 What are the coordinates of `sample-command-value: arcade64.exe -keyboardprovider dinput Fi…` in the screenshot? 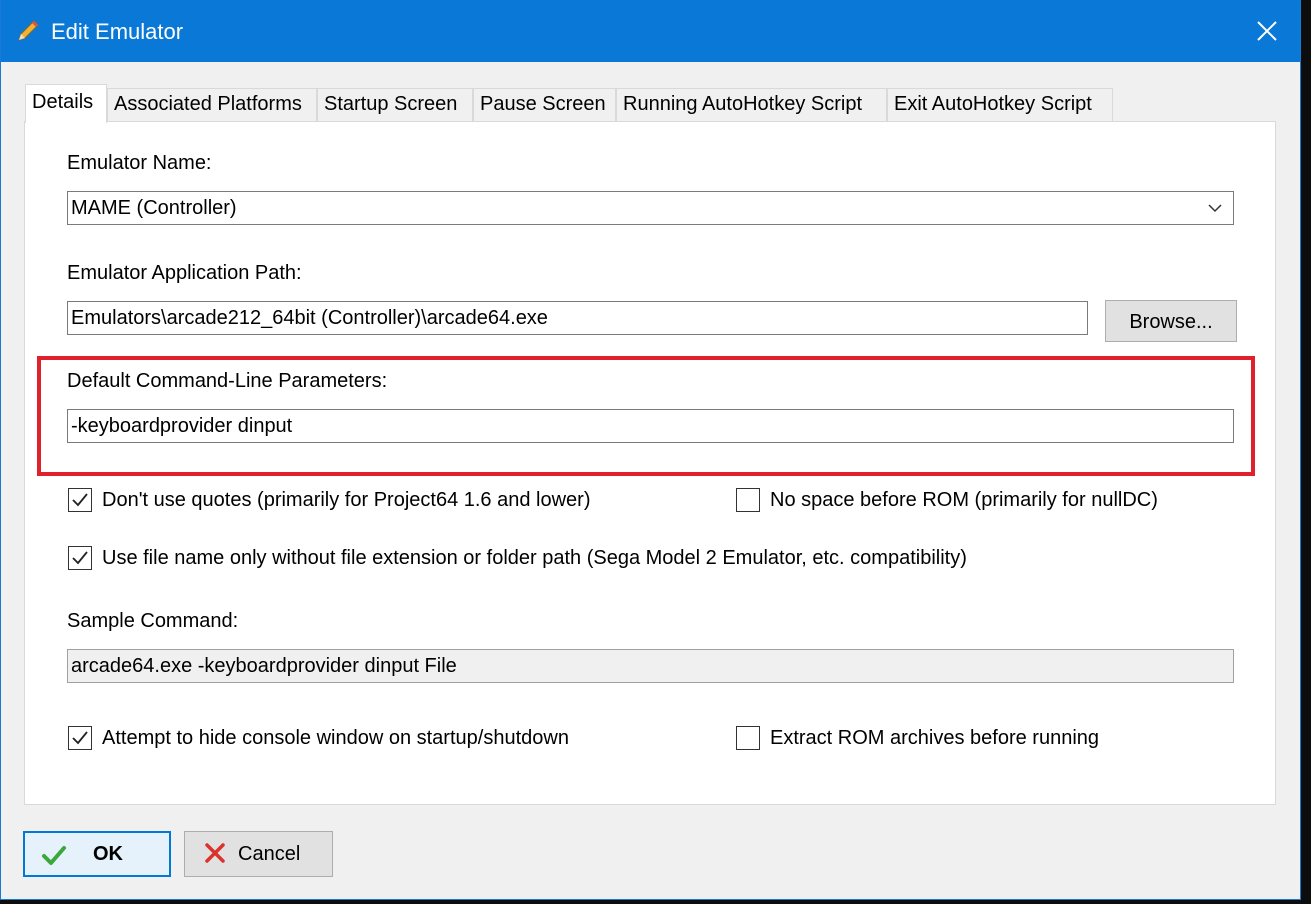 It's located at (264, 666).